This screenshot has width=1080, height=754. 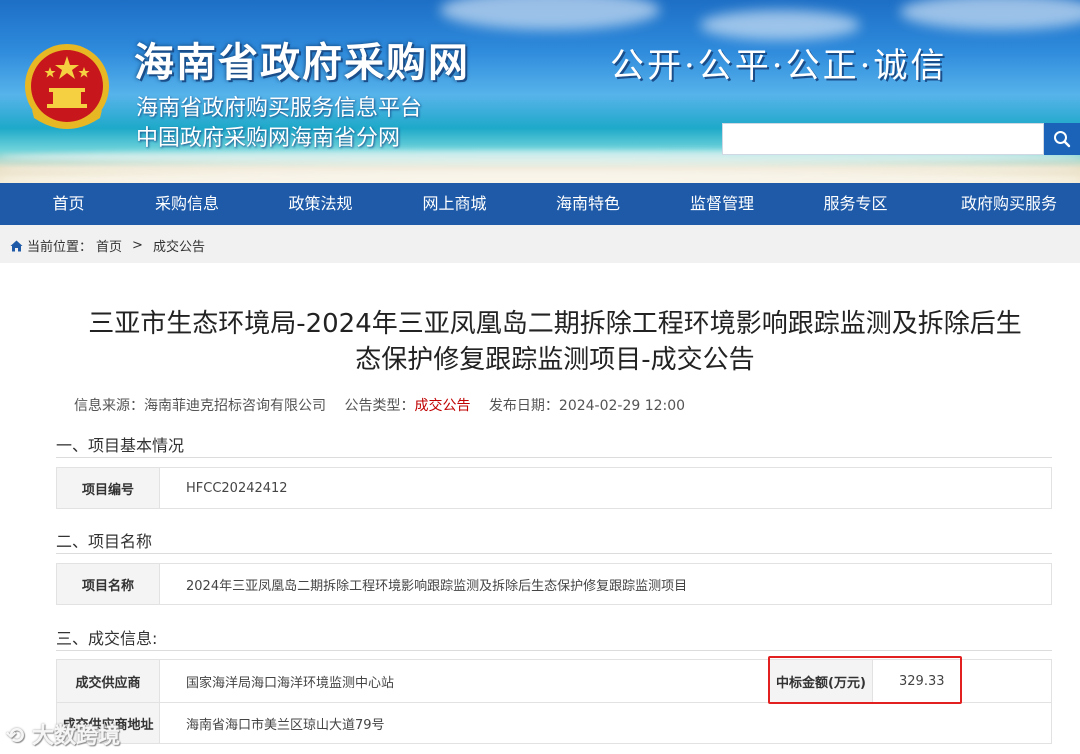 I want to click on national-emblem-icon, so click(x=67, y=86).